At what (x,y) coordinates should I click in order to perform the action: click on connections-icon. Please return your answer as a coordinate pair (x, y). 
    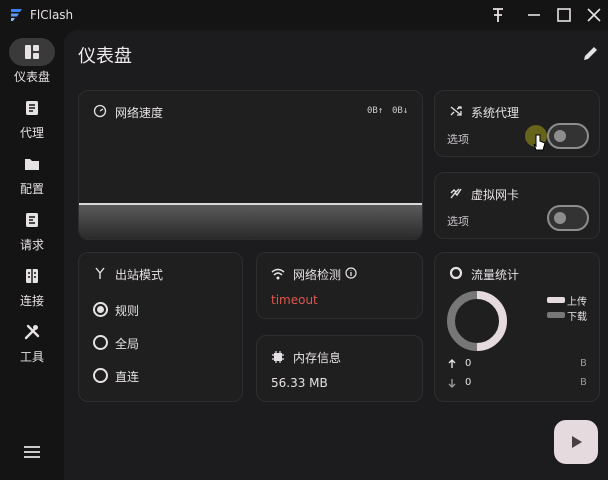
    Looking at the image, I should click on (32, 276).